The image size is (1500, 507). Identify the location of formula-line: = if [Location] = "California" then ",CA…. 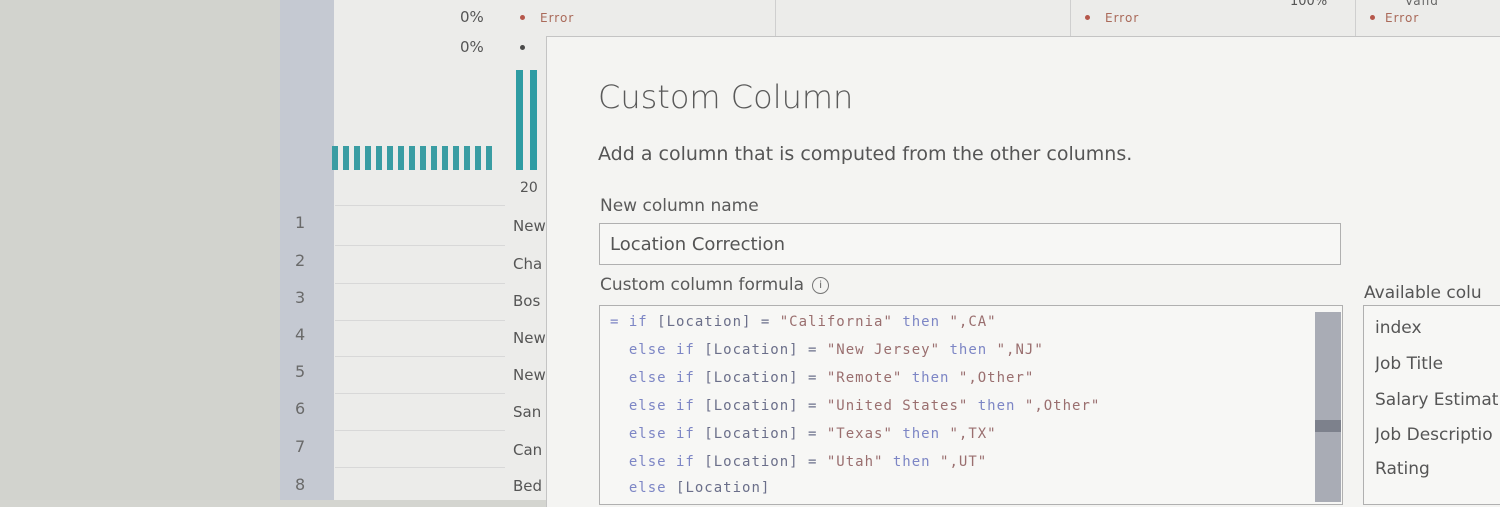
(803, 322).